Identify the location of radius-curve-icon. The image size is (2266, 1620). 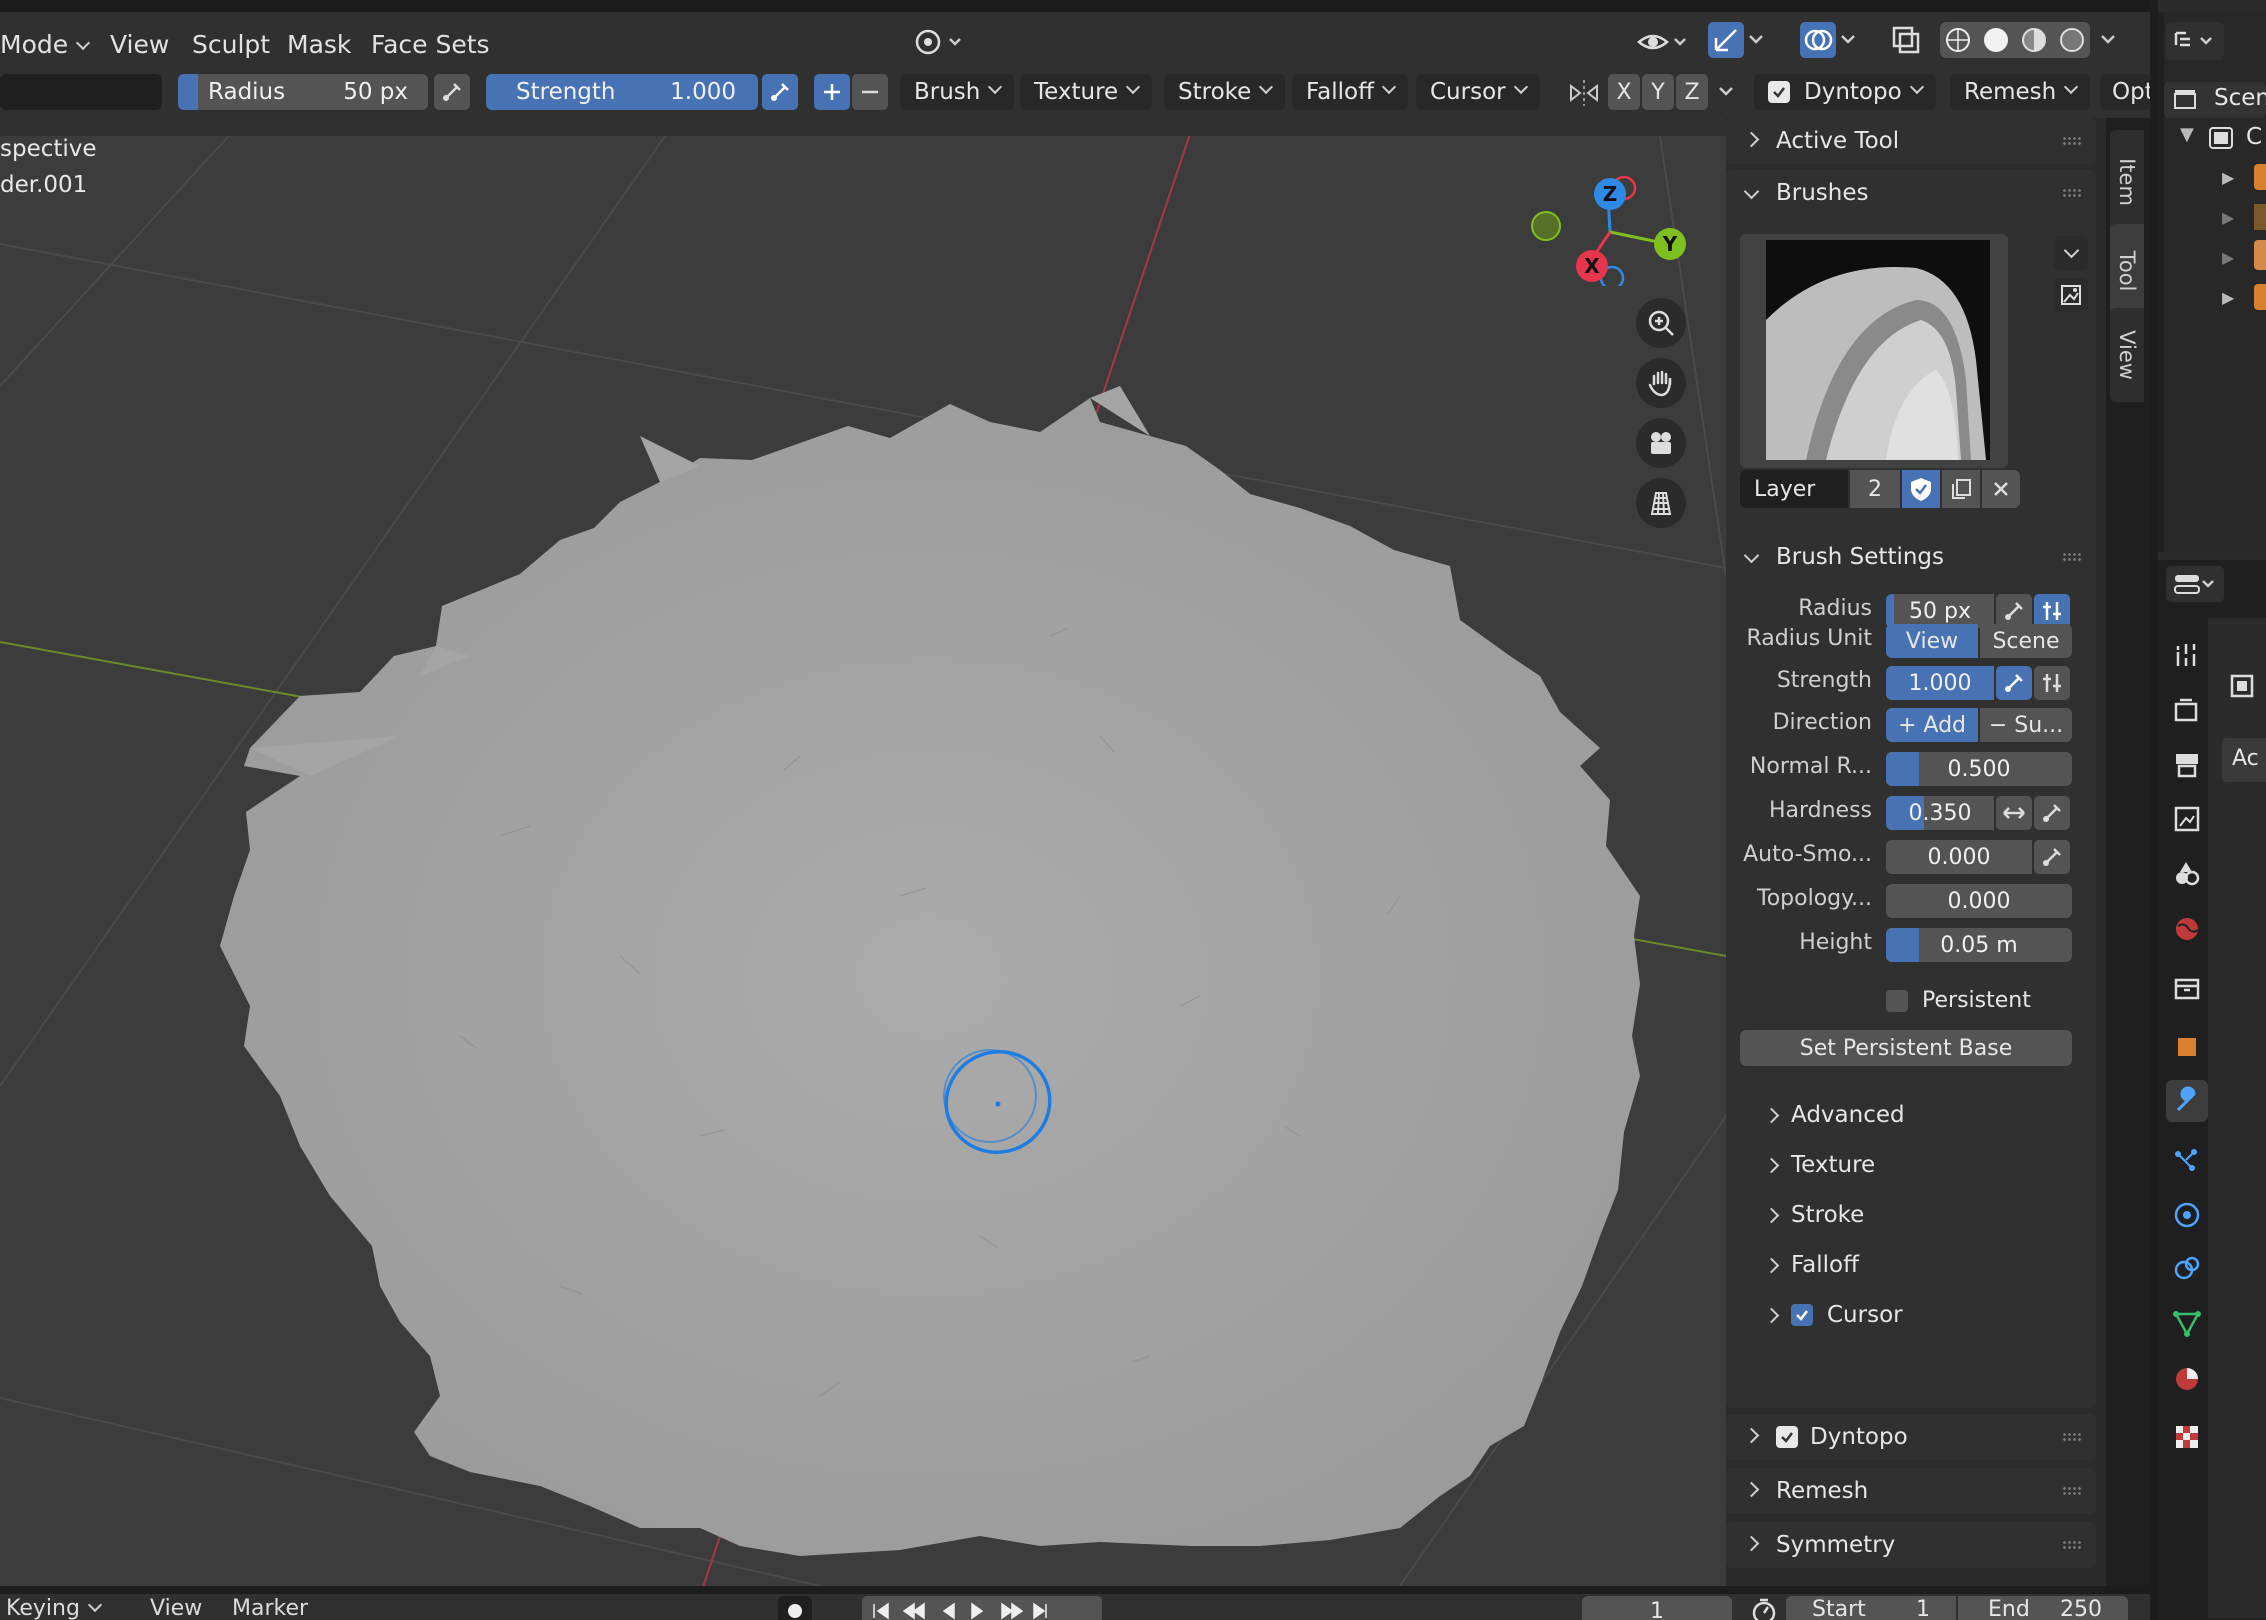
(2052, 611).